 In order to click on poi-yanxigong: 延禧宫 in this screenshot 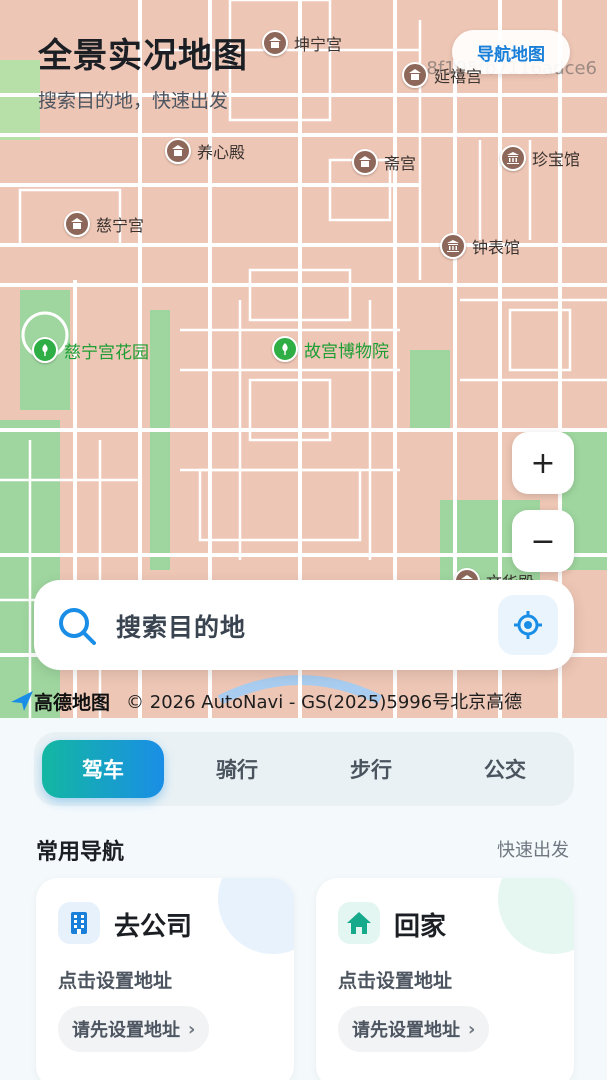, I will do `click(442, 75)`.